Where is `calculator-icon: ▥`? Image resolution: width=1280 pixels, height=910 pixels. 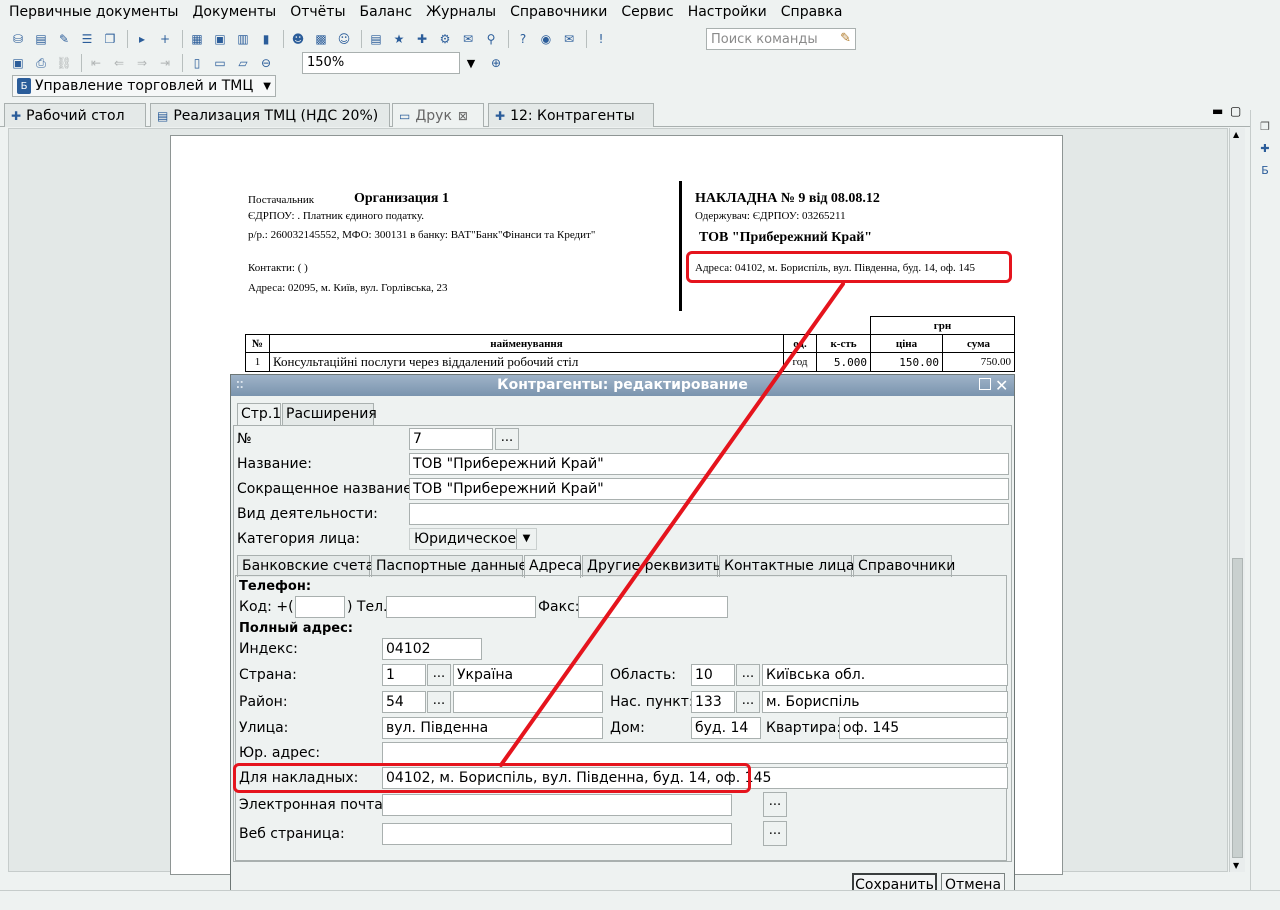 calculator-icon: ▥ is located at coordinates (243, 39).